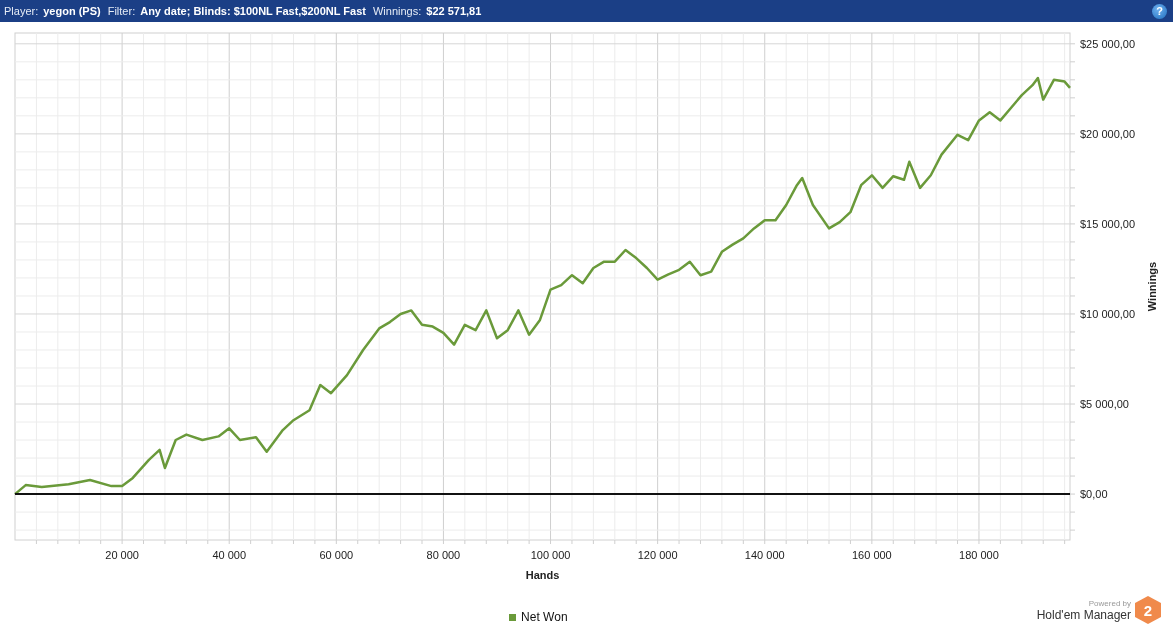 The image size is (1173, 630). What do you see at coordinates (1108, 223) in the screenshot?
I see `y-tick-label: $15 000,00` at bounding box center [1108, 223].